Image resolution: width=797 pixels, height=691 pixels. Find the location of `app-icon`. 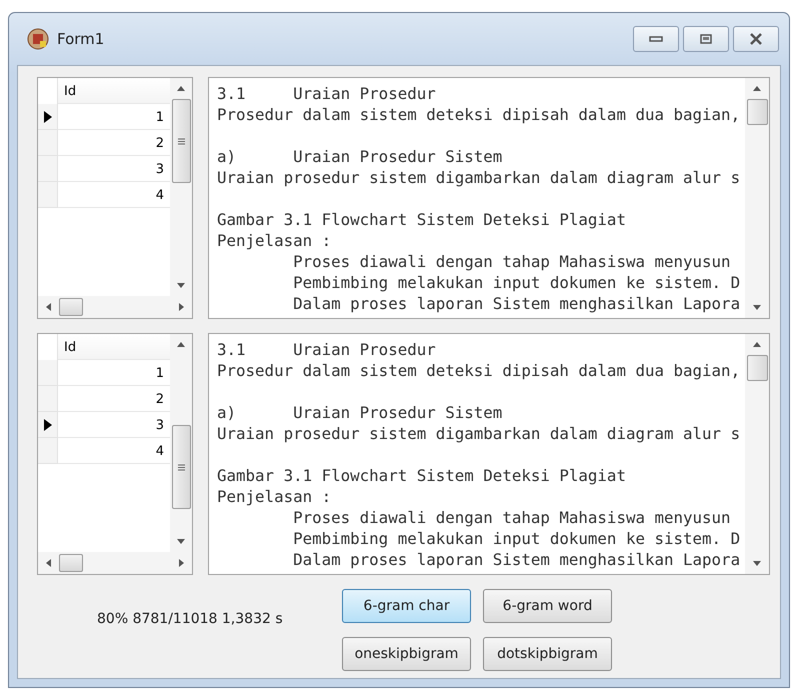

app-icon is located at coordinates (38, 39).